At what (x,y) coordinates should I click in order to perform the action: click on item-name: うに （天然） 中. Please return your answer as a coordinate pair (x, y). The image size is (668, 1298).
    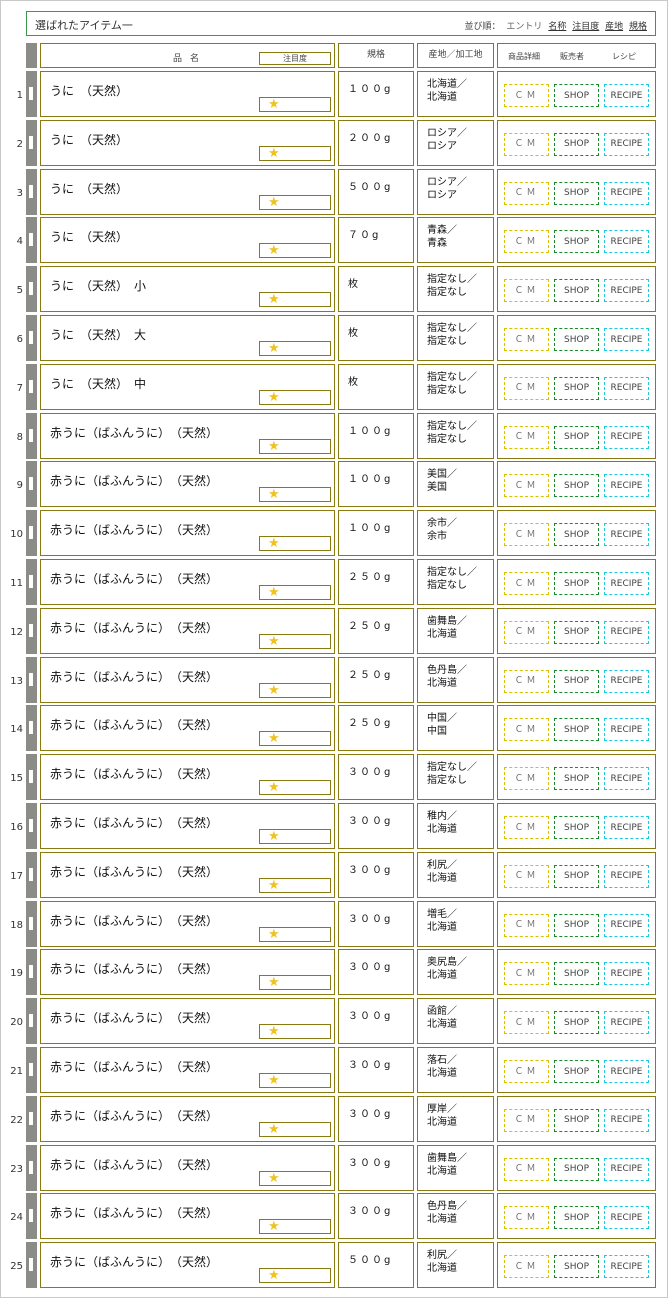
    Looking at the image, I should click on (98, 383).